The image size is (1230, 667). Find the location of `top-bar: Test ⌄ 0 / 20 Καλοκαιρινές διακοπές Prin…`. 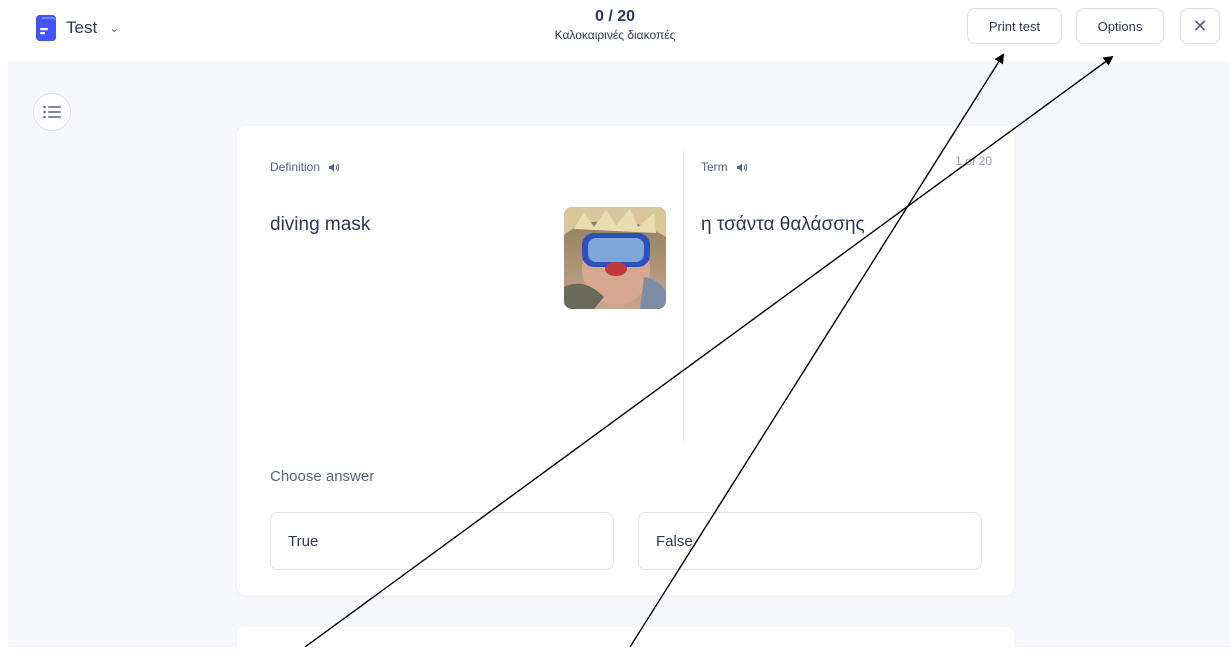

top-bar: Test ⌄ 0 / 20 Καλοκαιρινές διακοπές Prin… is located at coordinates (615, 31).